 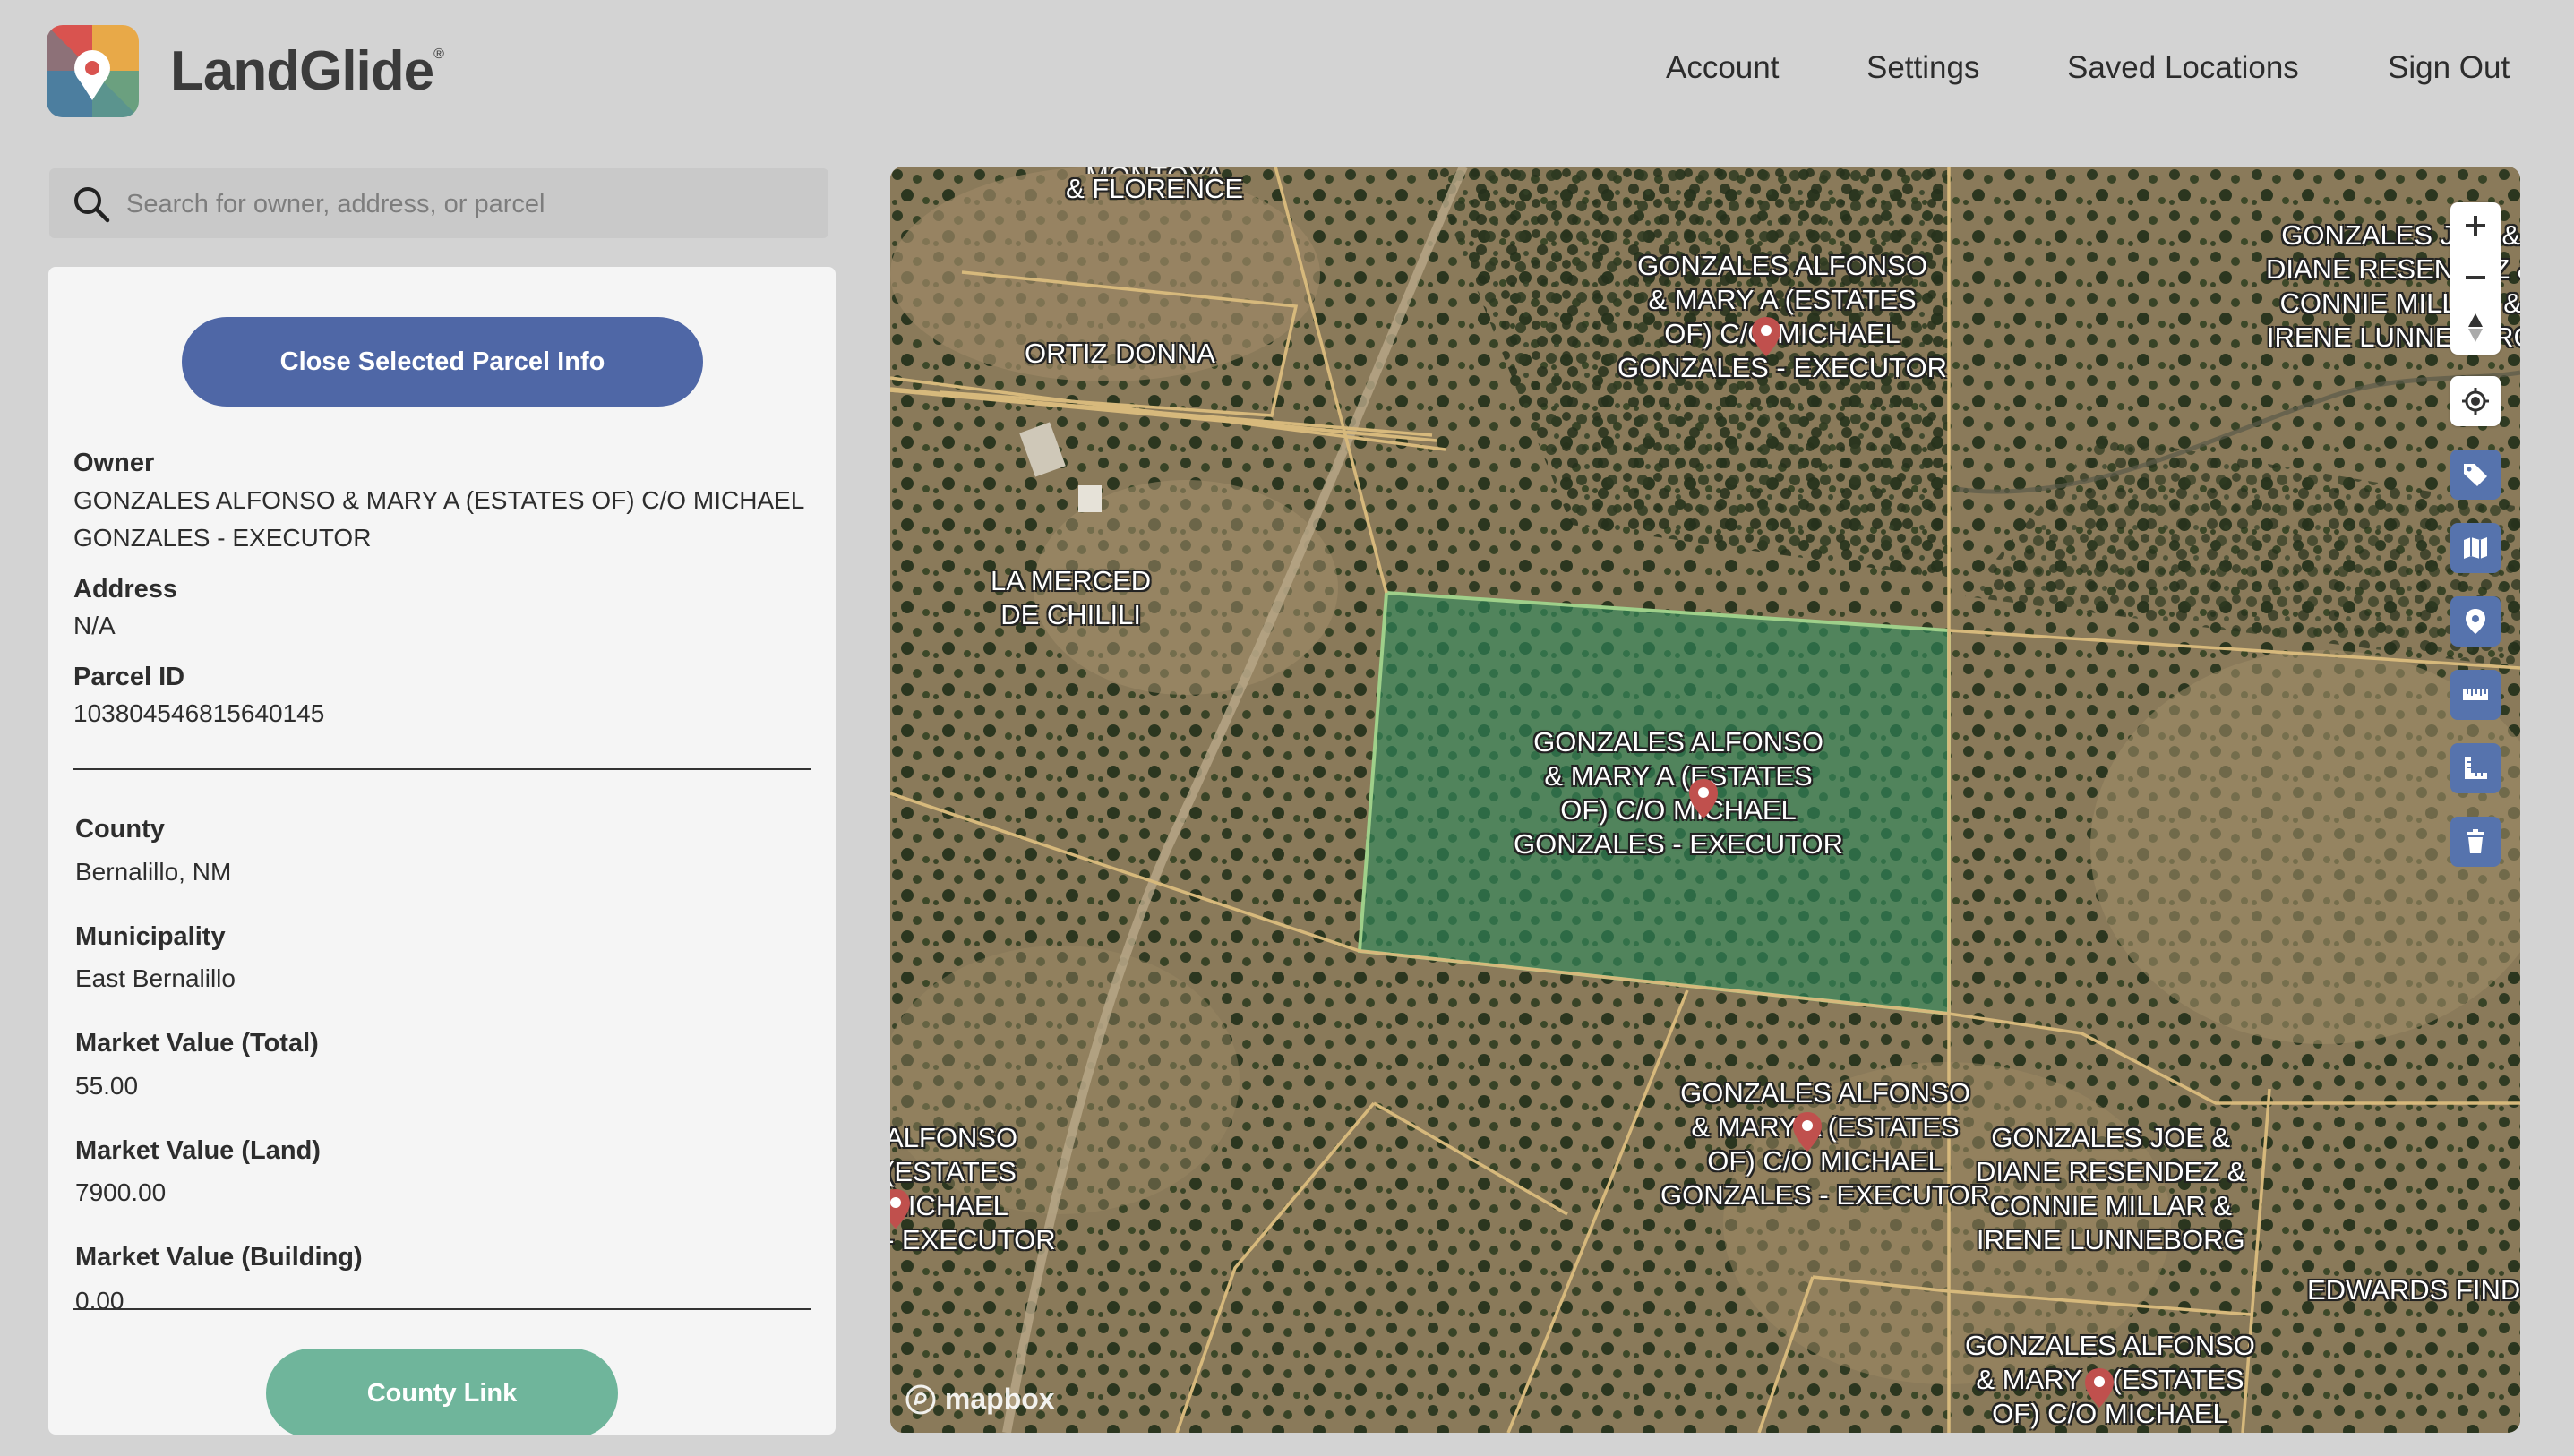 What do you see at coordinates (150, 936) in the screenshot?
I see `municipality-label: Municipality` at bounding box center [150, 936].